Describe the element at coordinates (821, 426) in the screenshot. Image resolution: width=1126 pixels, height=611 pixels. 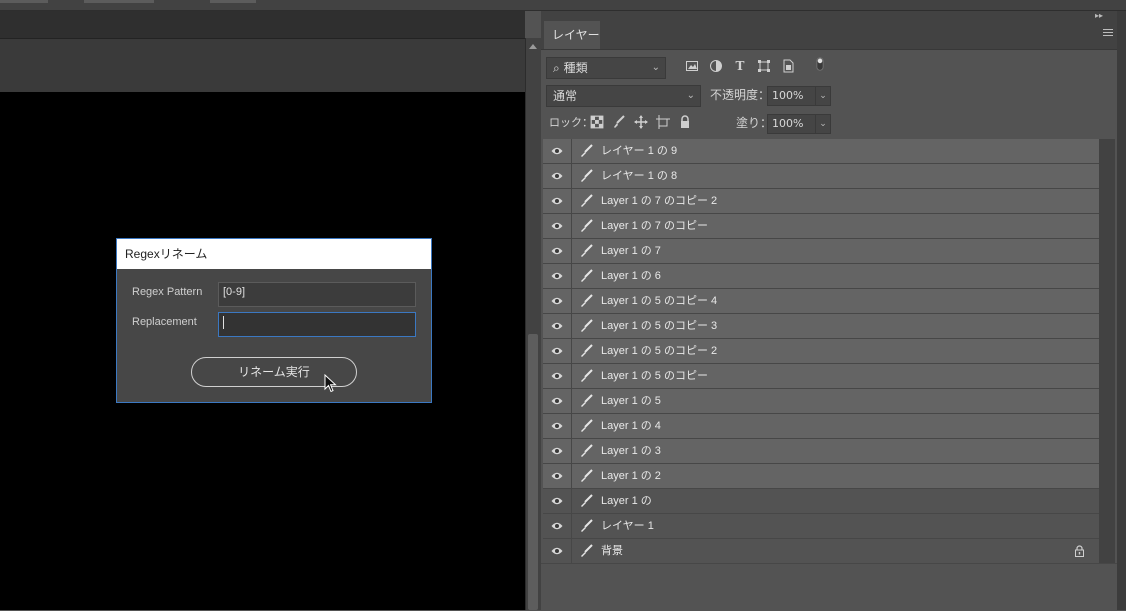
I see `layer-row: Layer 1 の 4` at that location.